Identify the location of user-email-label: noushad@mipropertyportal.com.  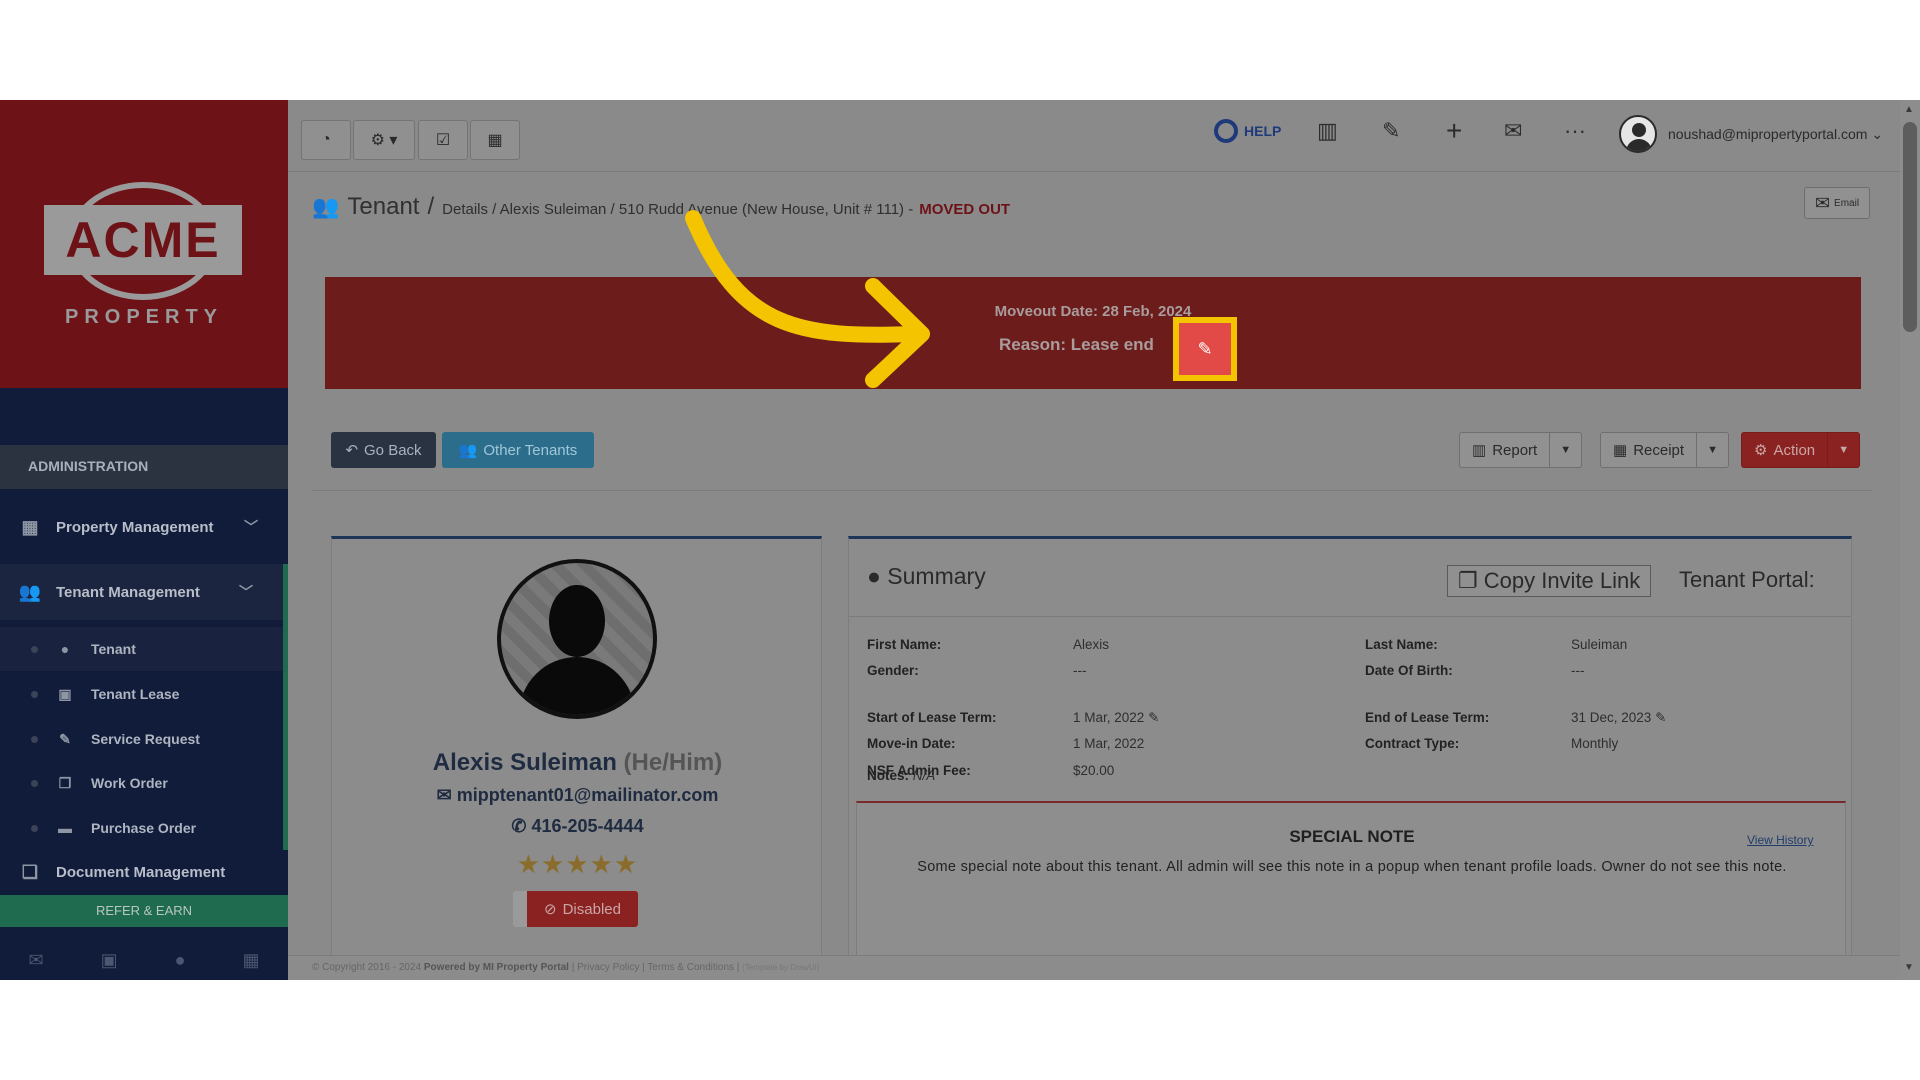
(1768, 134).